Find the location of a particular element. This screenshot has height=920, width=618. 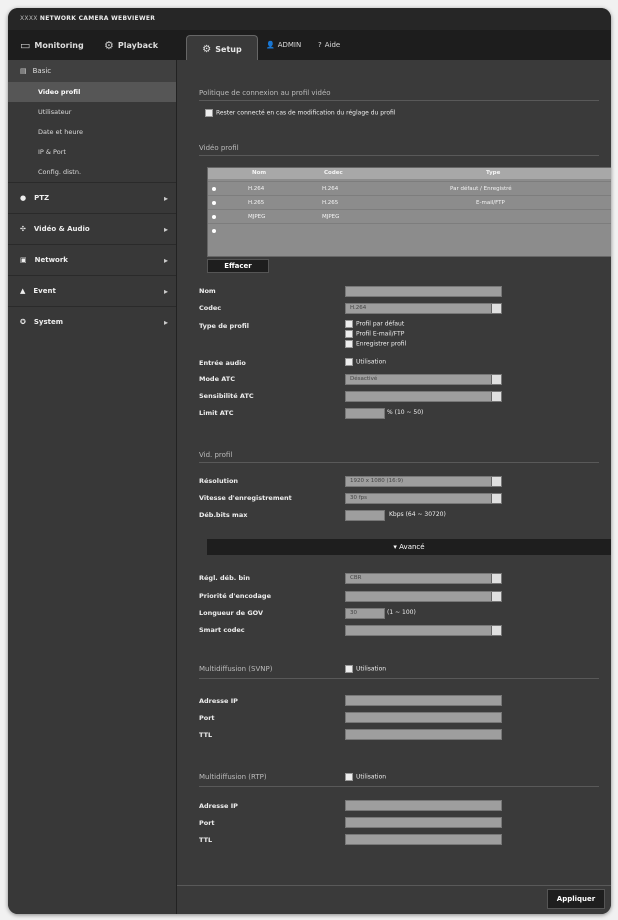

row-name: H.264 is located at coordinates (256, 189).